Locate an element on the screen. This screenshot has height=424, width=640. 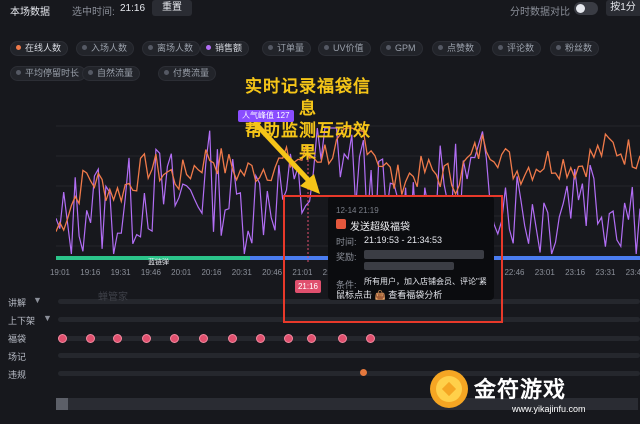
annotation-arrow is located at coordinates (286, 157).